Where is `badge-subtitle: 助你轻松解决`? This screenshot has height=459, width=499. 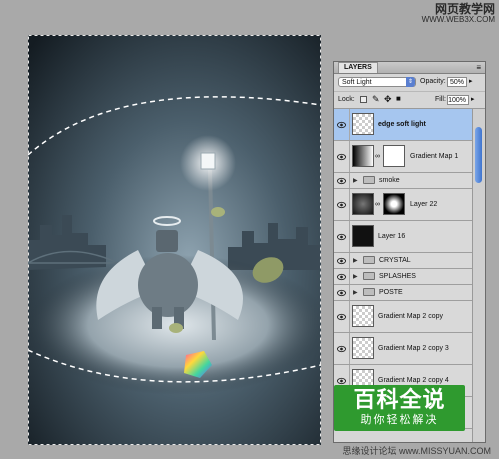
badge-subtitle: 助你轻松解决 is located at coordinates (399, 420).